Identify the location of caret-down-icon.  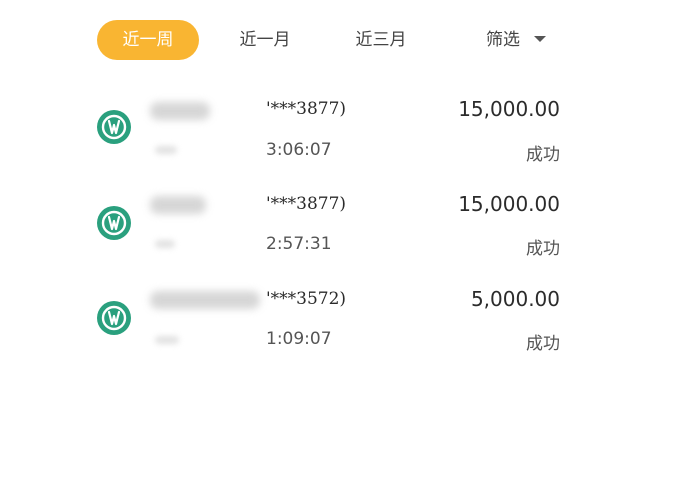
(540, 39).